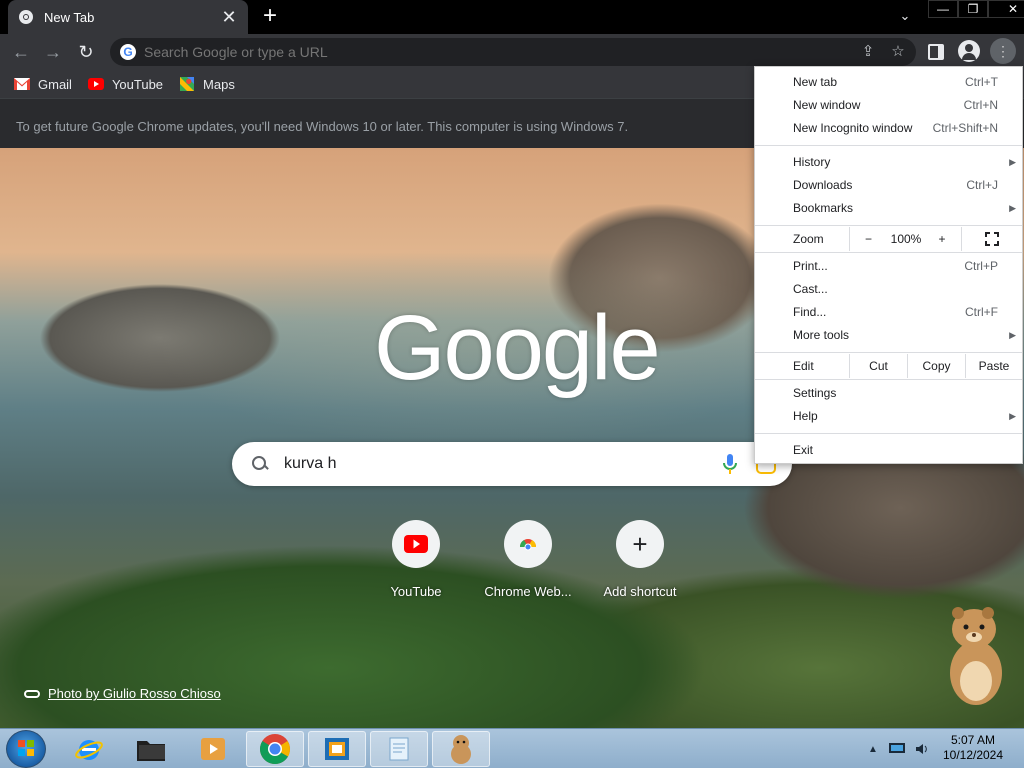 The height and width of the screenshot is (768, 1024). I want to click on google-logo: Google, so click(517, 348).